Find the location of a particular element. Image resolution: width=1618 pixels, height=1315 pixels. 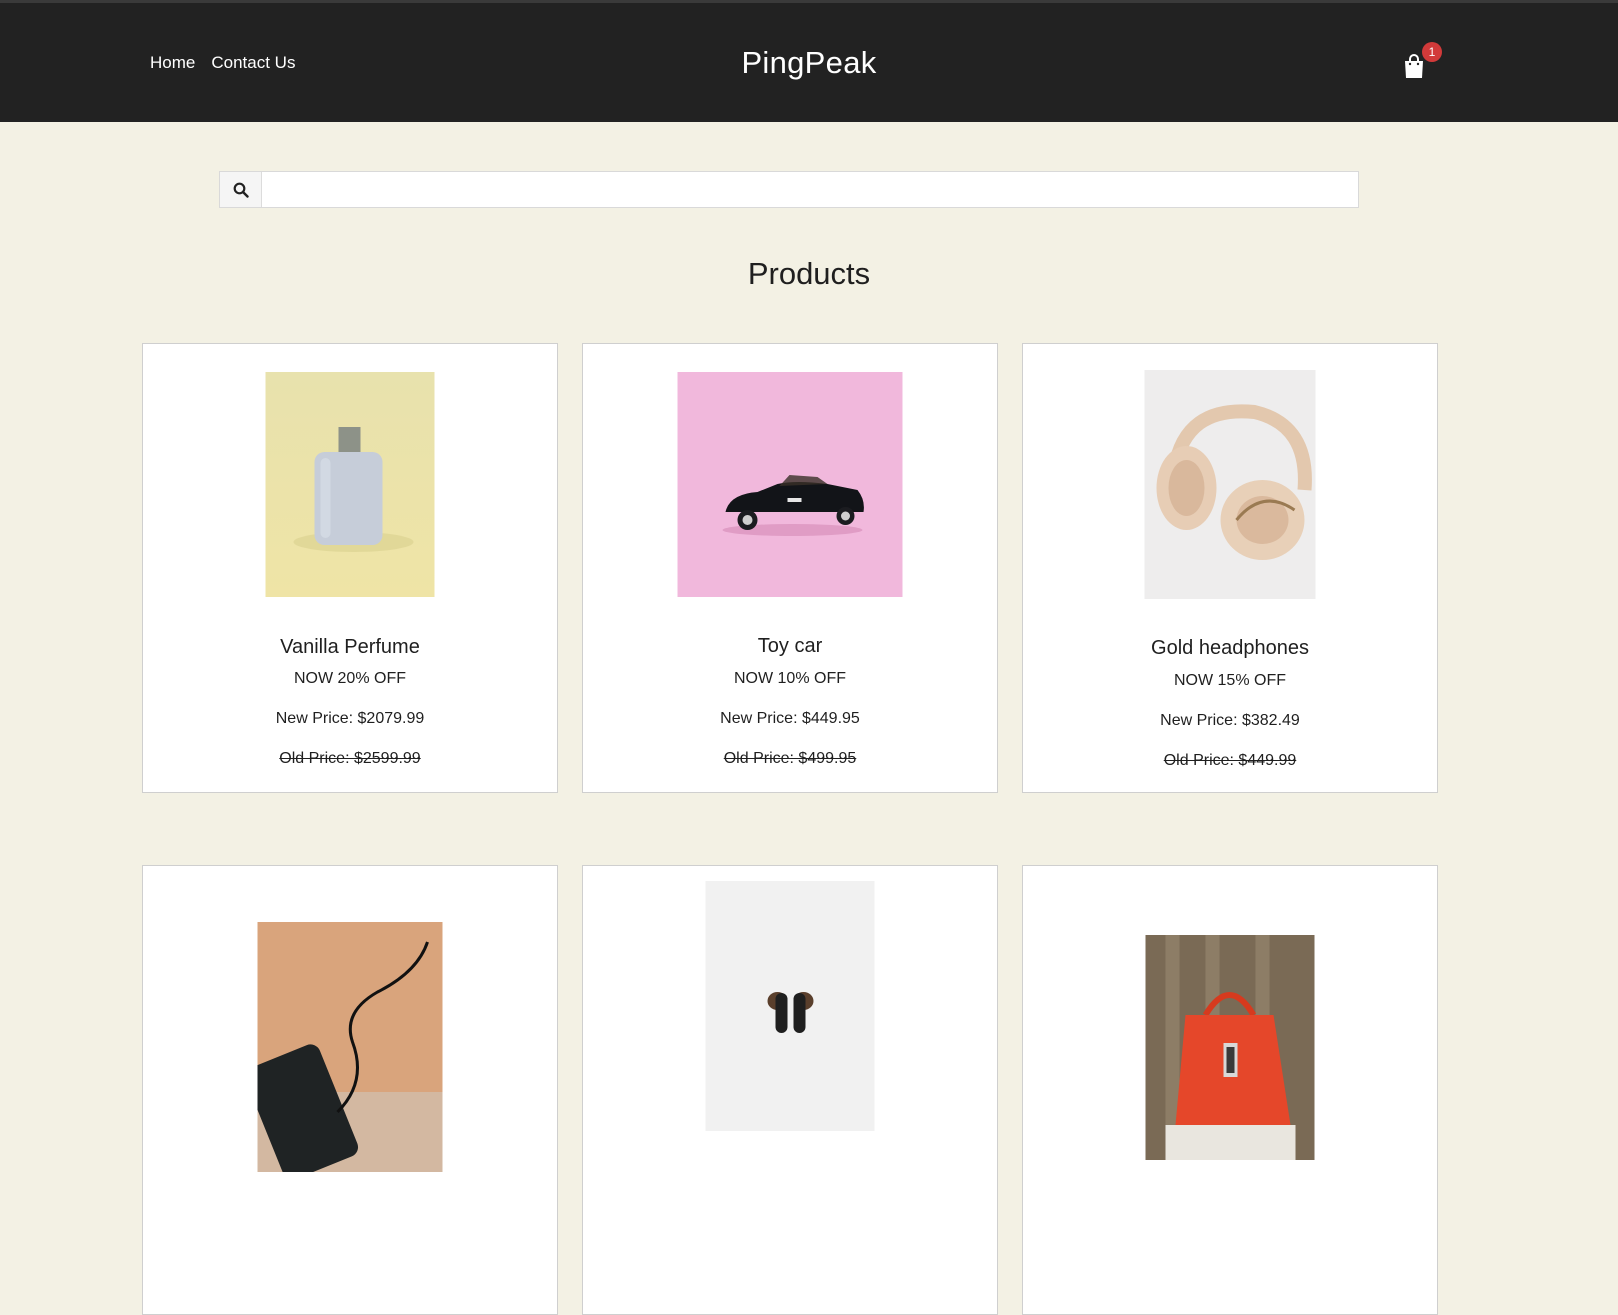

product-image-perfume is located at coordinates (350, 484).